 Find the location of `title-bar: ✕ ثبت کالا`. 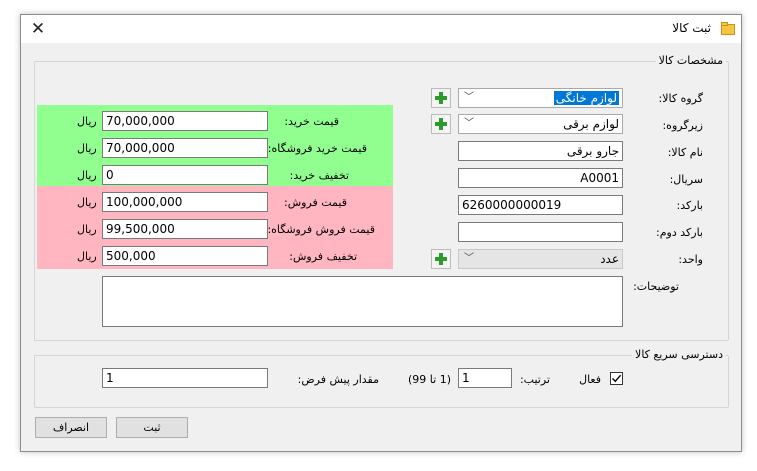

title-bar: ✕ ثبت کالا is located at coordinates (381, 29).